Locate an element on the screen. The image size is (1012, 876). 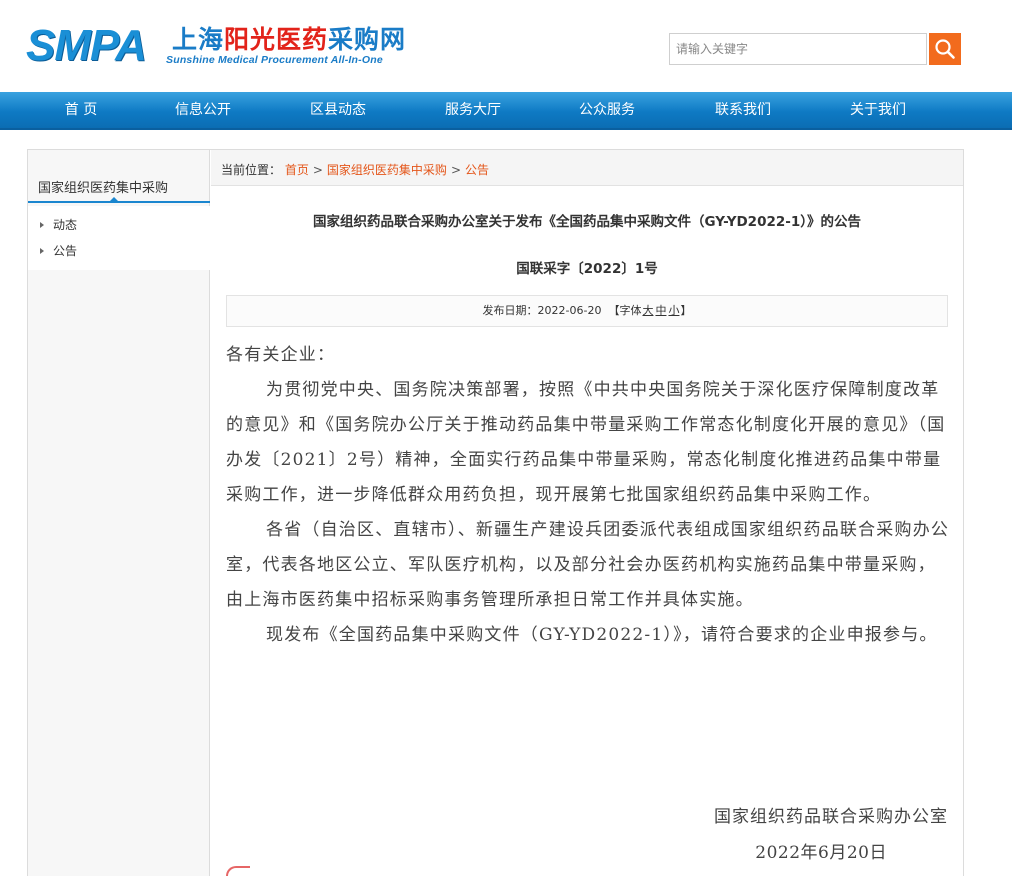
sidebar-item-news: 动态 is located at coordinates (58, 224).